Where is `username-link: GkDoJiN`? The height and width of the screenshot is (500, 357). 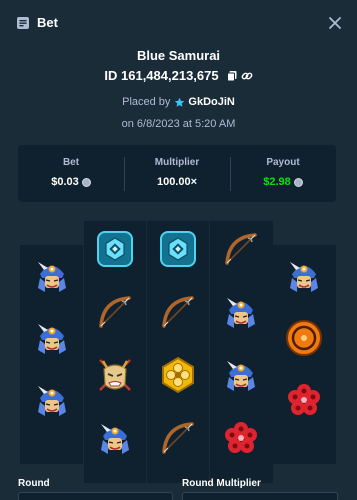 username-link: GkDoJiN is located at coordinates (204, 102).